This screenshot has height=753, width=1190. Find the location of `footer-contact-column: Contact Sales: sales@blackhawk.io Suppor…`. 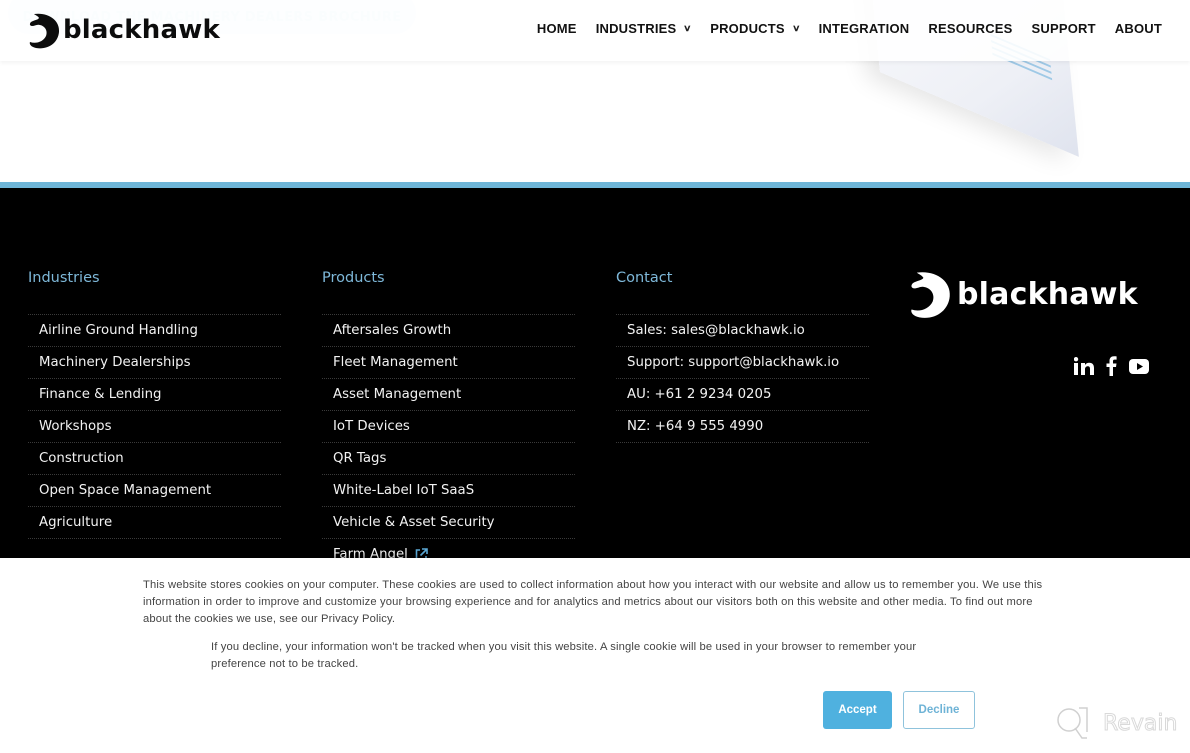

footer-contact-column: Contact Sales: sales@blackhawk.io Suppor… is located at coordinates (742, 356).